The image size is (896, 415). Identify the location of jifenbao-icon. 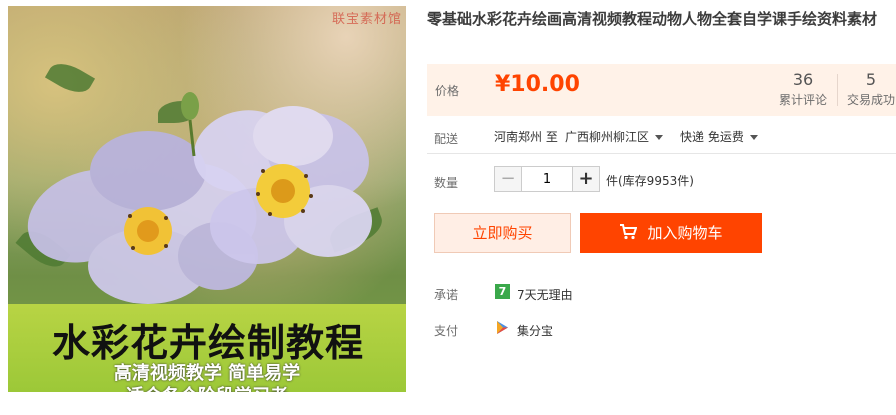
(502, 327).